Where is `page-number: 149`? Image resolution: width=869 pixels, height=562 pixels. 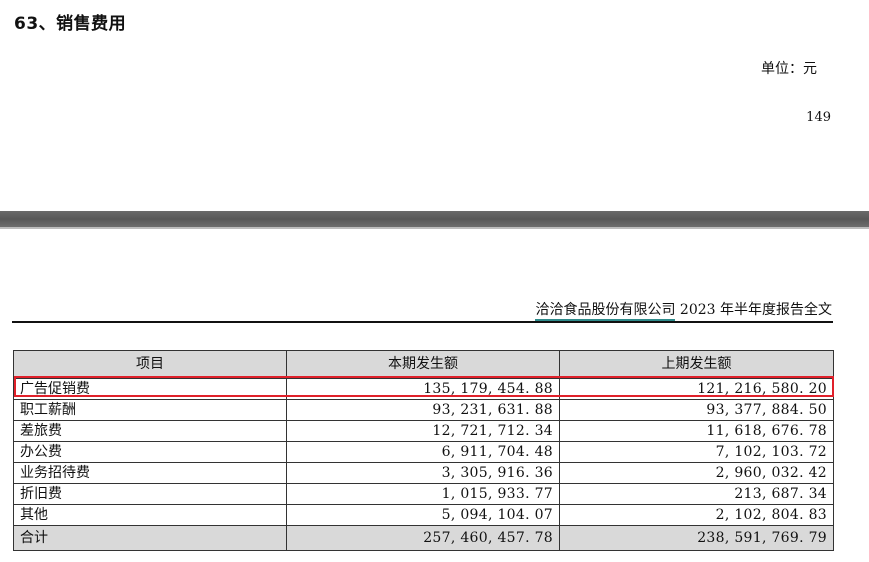
page-number: 149 is located at coordinates (818, 117).